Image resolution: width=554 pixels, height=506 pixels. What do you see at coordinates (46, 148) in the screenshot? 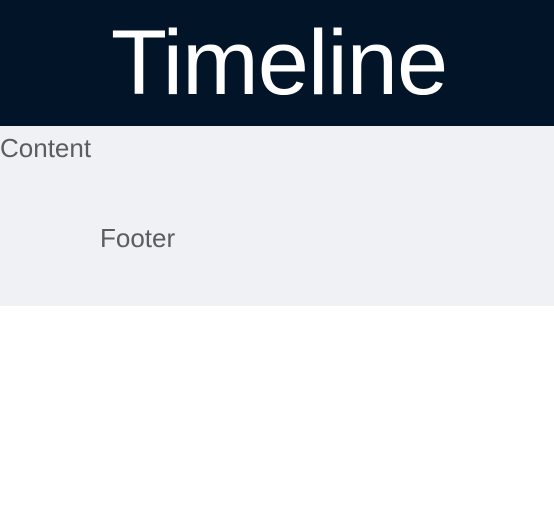
I see `content-label: Content` at bounding box center [46, 148].